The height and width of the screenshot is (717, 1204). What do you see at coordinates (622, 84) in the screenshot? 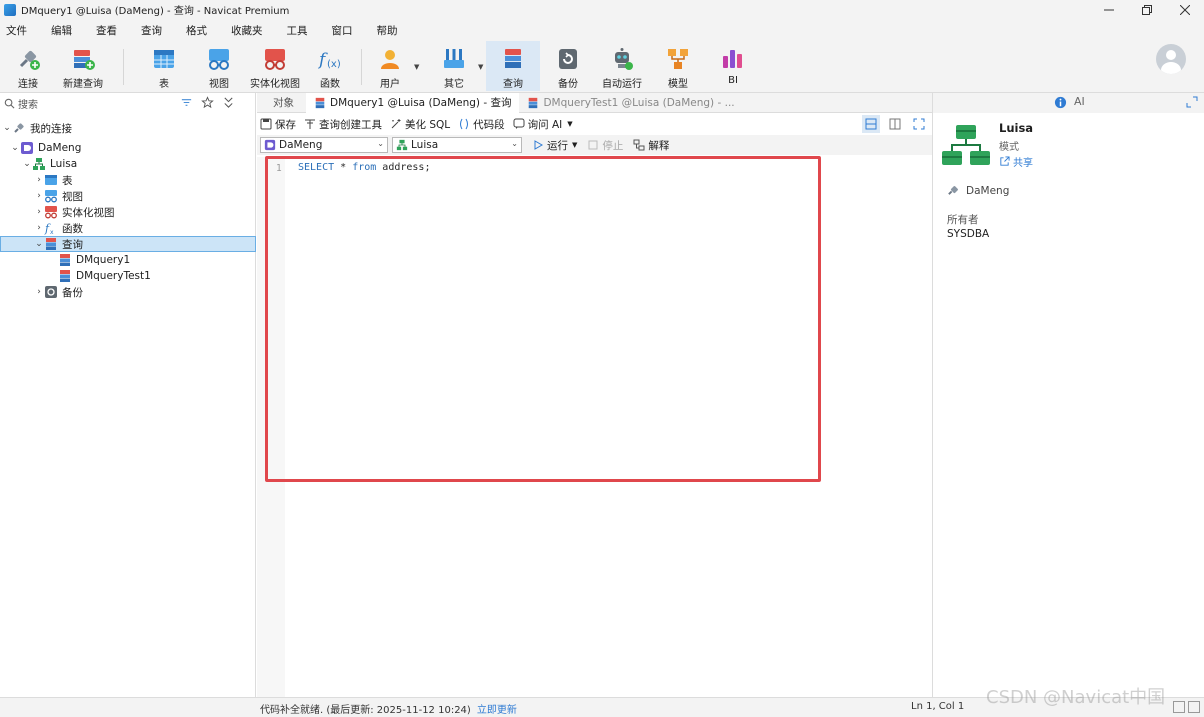
I see `autorun-label: 自动运行` at bounding box center [622, 84].